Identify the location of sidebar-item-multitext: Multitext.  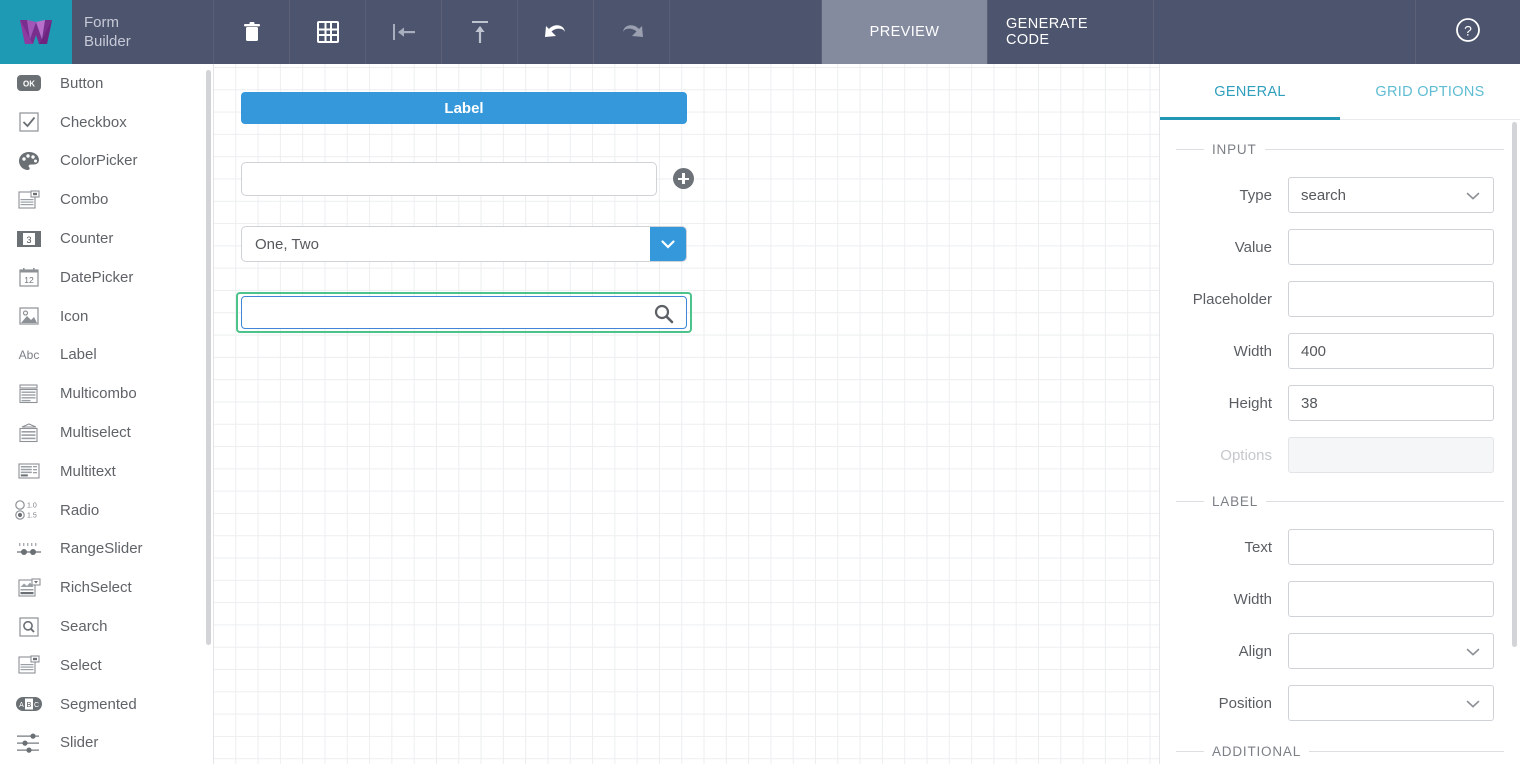
(106, 471).